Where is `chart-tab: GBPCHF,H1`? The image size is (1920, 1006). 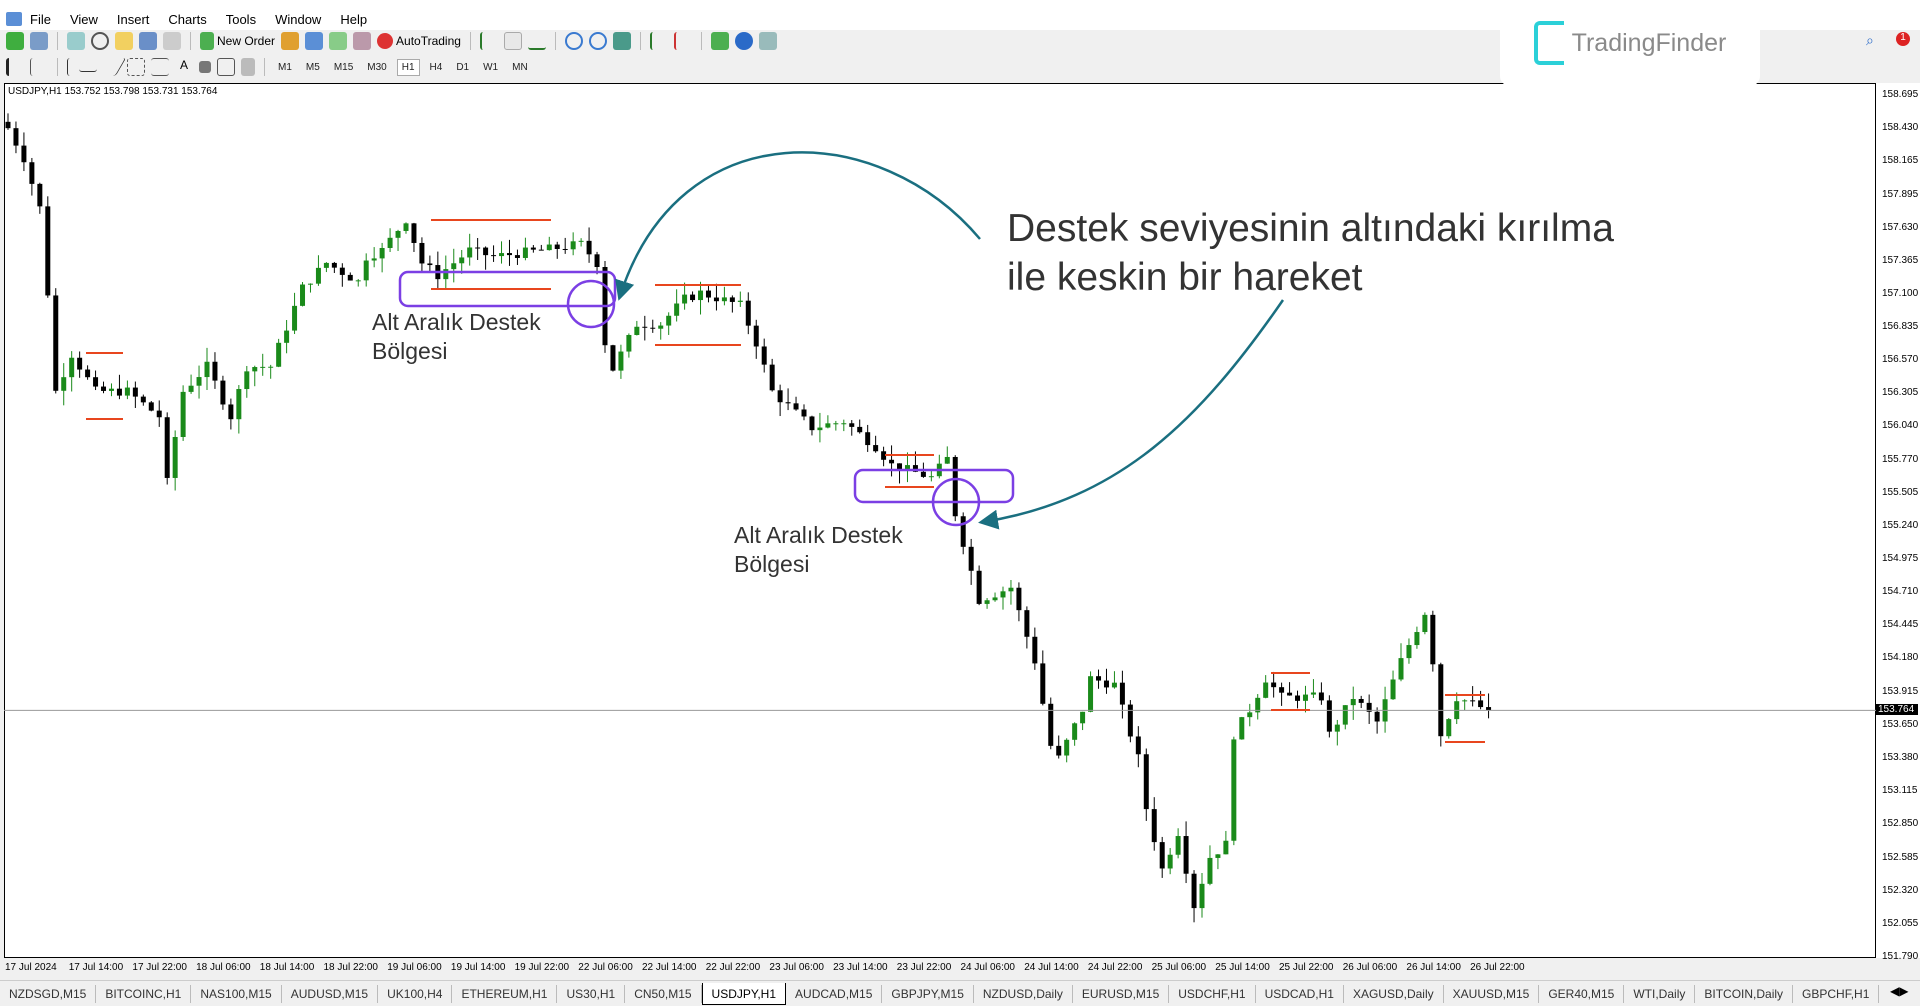 chart-tab: GBPCHF,H1 is located at coordinates (1836, 993).